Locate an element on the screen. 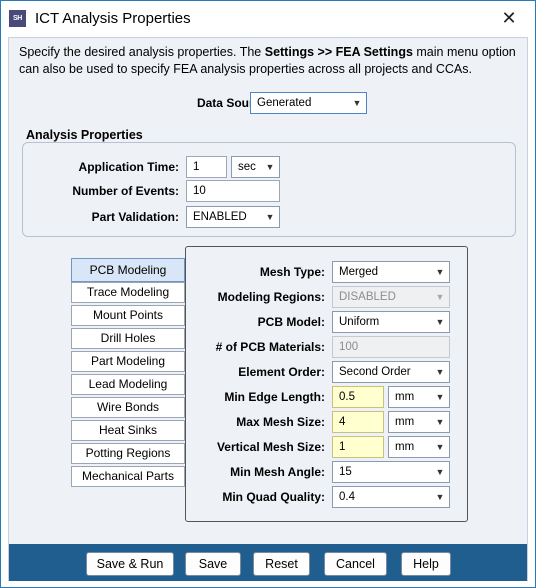 The image size is (536, 588). save-button: Save is located at coordinates (213, 564).